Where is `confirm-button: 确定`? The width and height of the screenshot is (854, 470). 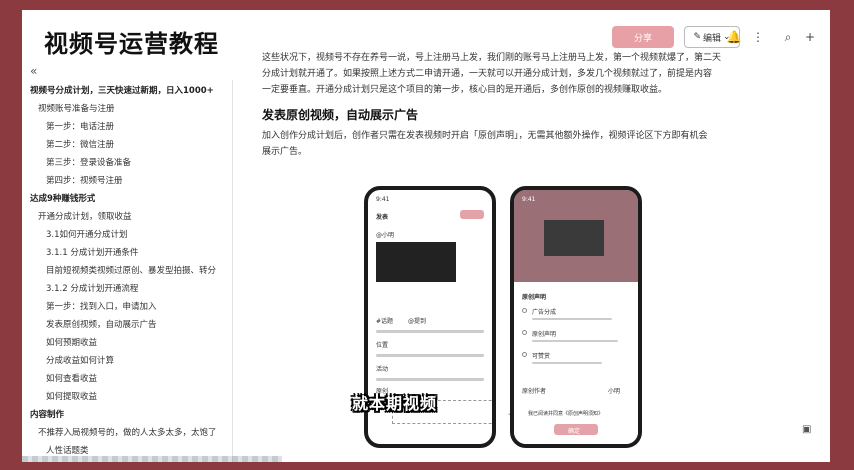
confirm-button: 确定 is located at coordinates (576, 429).